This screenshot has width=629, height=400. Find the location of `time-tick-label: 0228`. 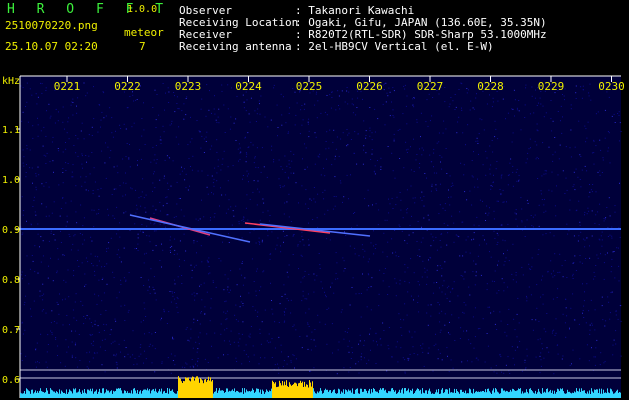

time-tick-label: 0228 is located at coordinates (490, 86).